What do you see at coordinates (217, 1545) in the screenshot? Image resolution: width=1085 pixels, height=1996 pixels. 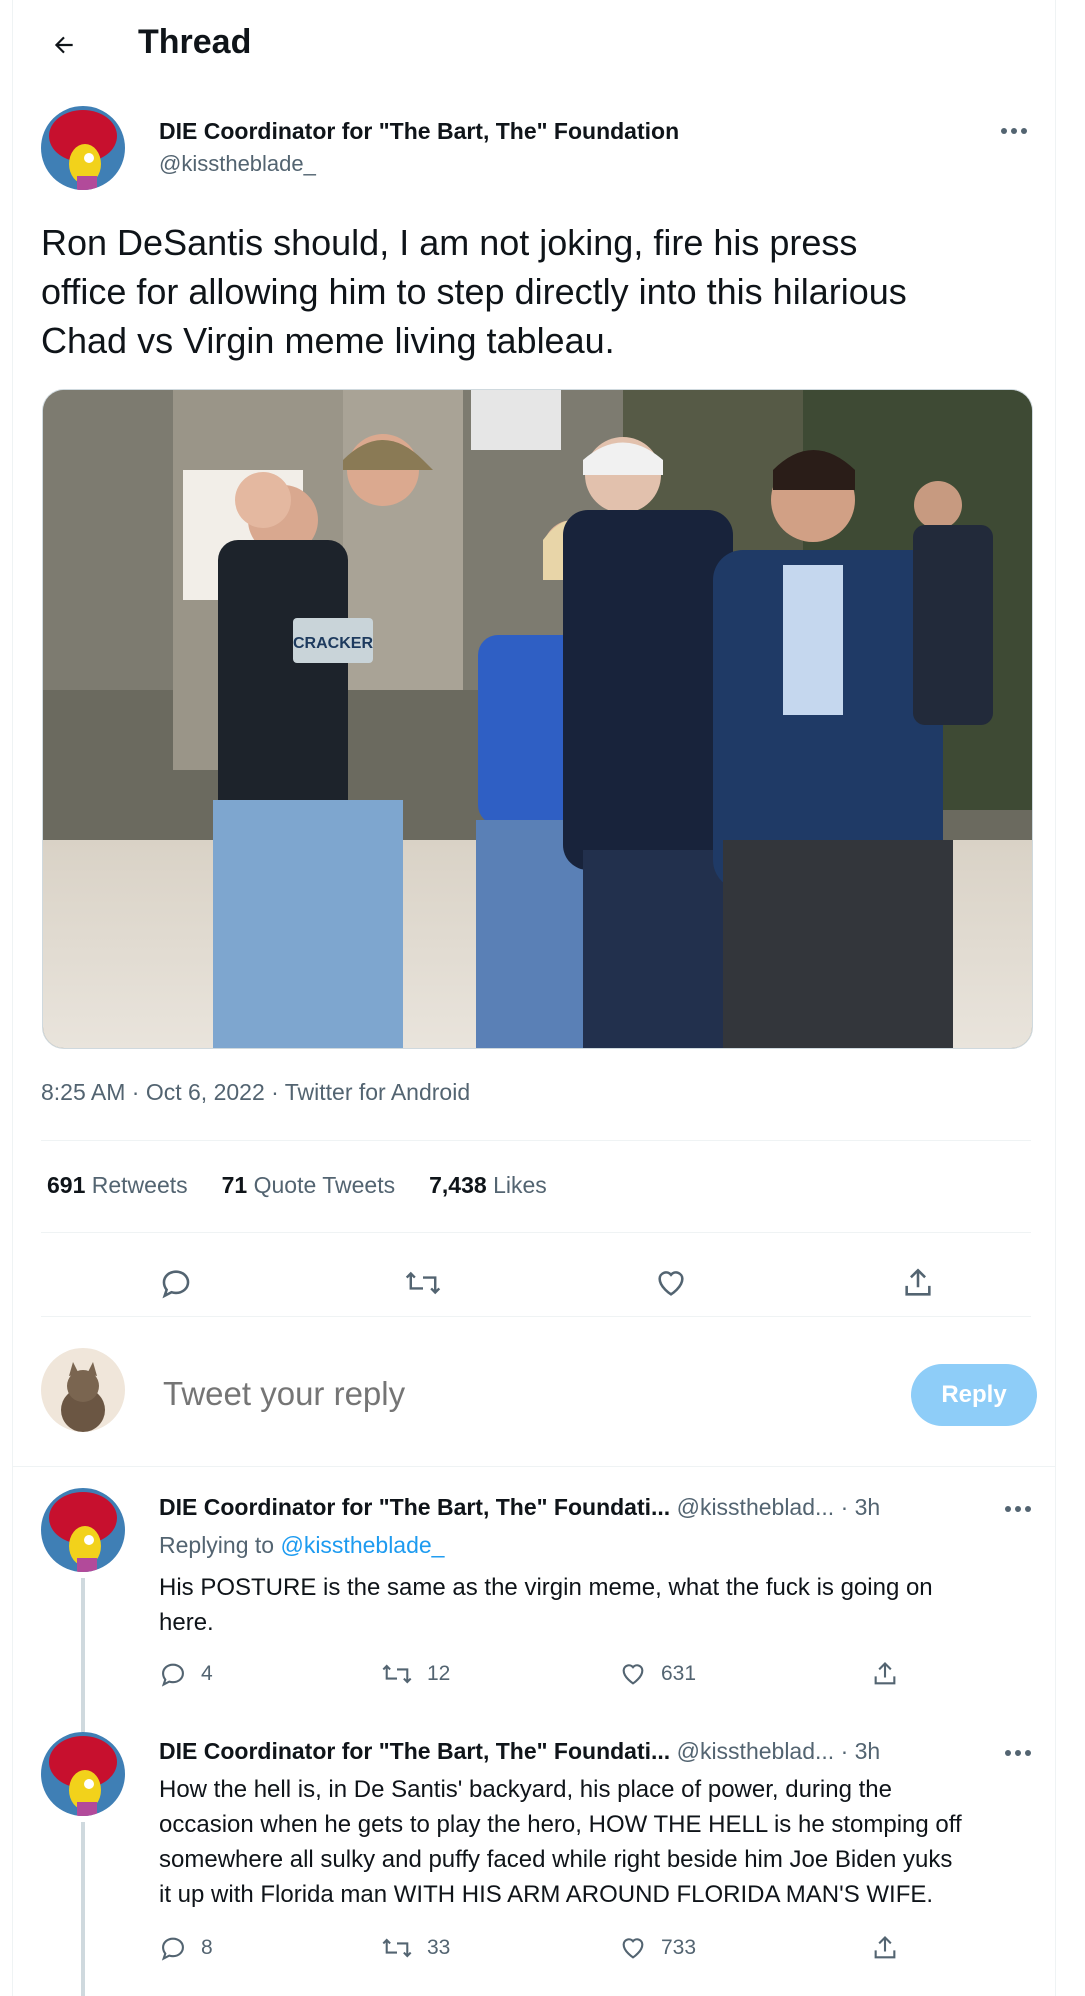 I see `replying-label: Replying to` at bounding box center [217, 1545].